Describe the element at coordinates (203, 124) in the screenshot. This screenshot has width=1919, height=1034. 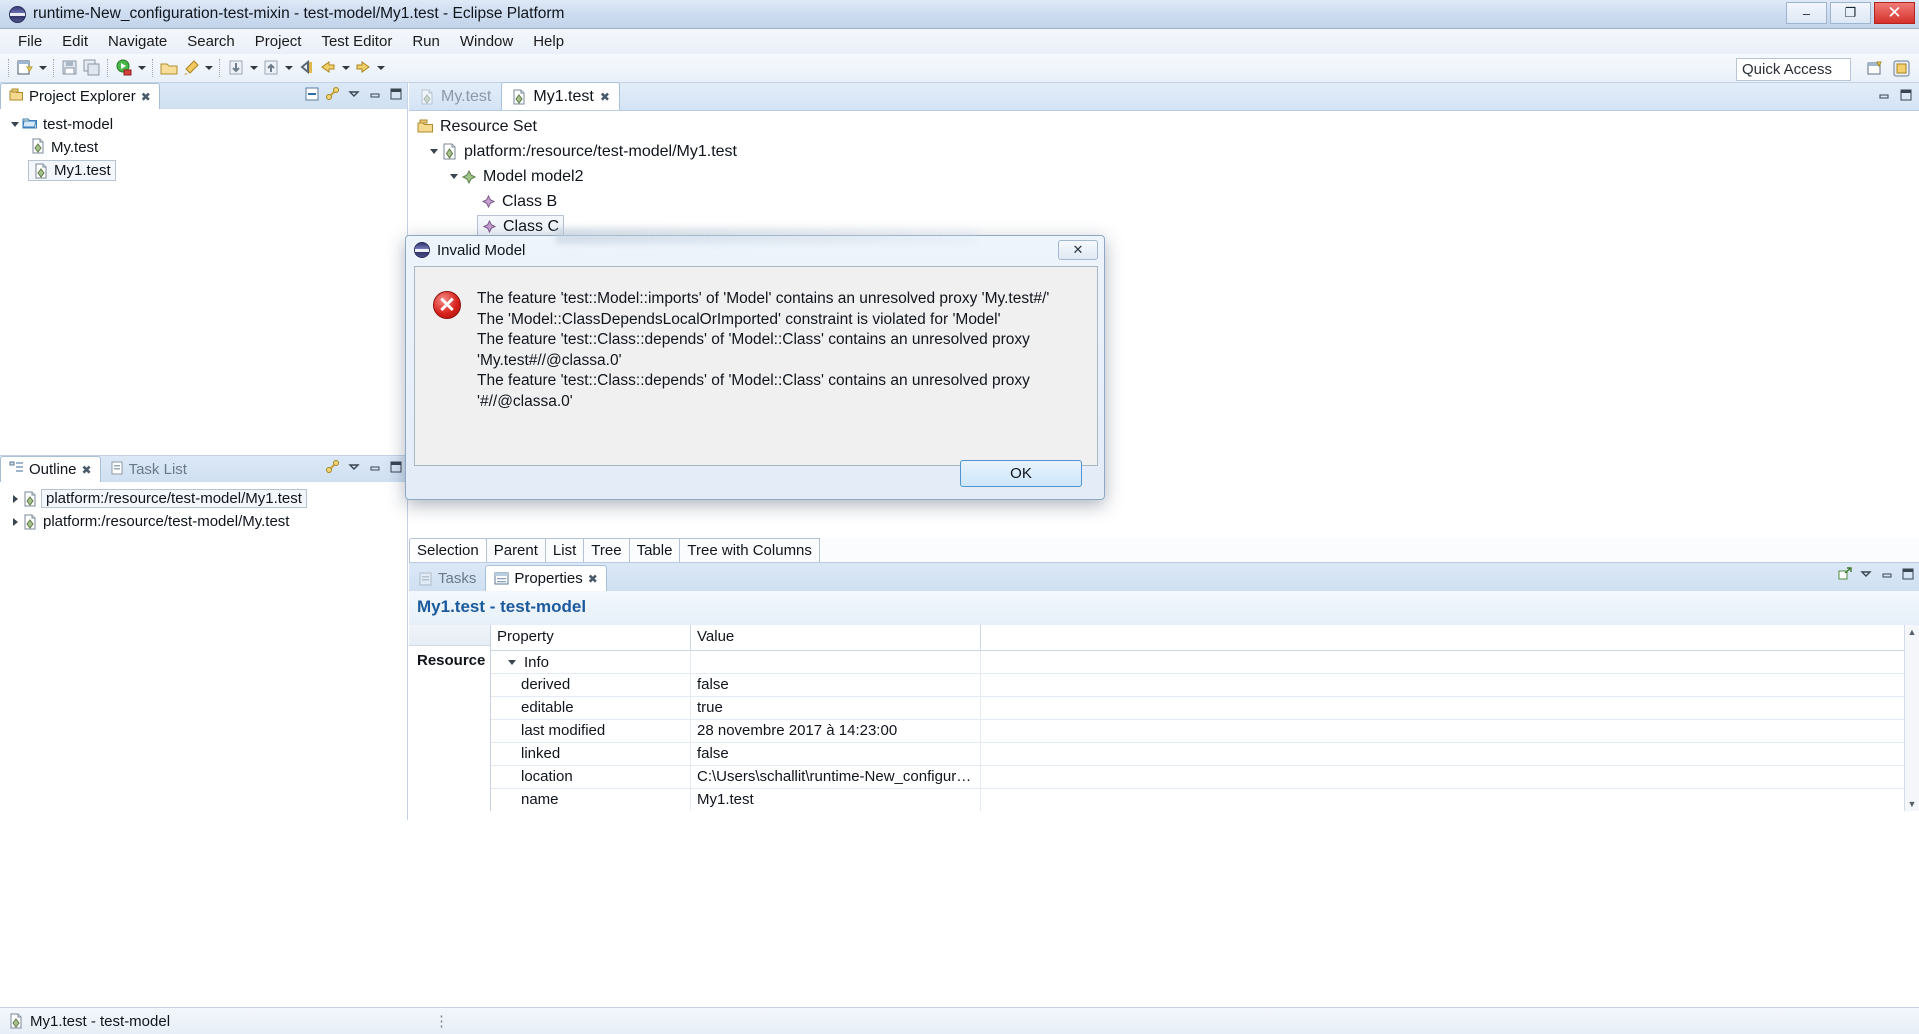
I see `tree-item-test-model: test-model` at that location.